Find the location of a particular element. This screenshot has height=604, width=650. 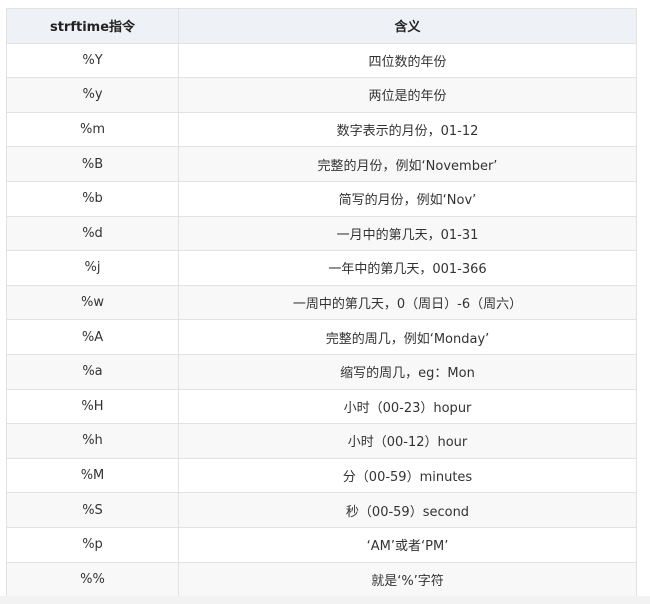

bottom-edge is located at coordinates (325, 600).